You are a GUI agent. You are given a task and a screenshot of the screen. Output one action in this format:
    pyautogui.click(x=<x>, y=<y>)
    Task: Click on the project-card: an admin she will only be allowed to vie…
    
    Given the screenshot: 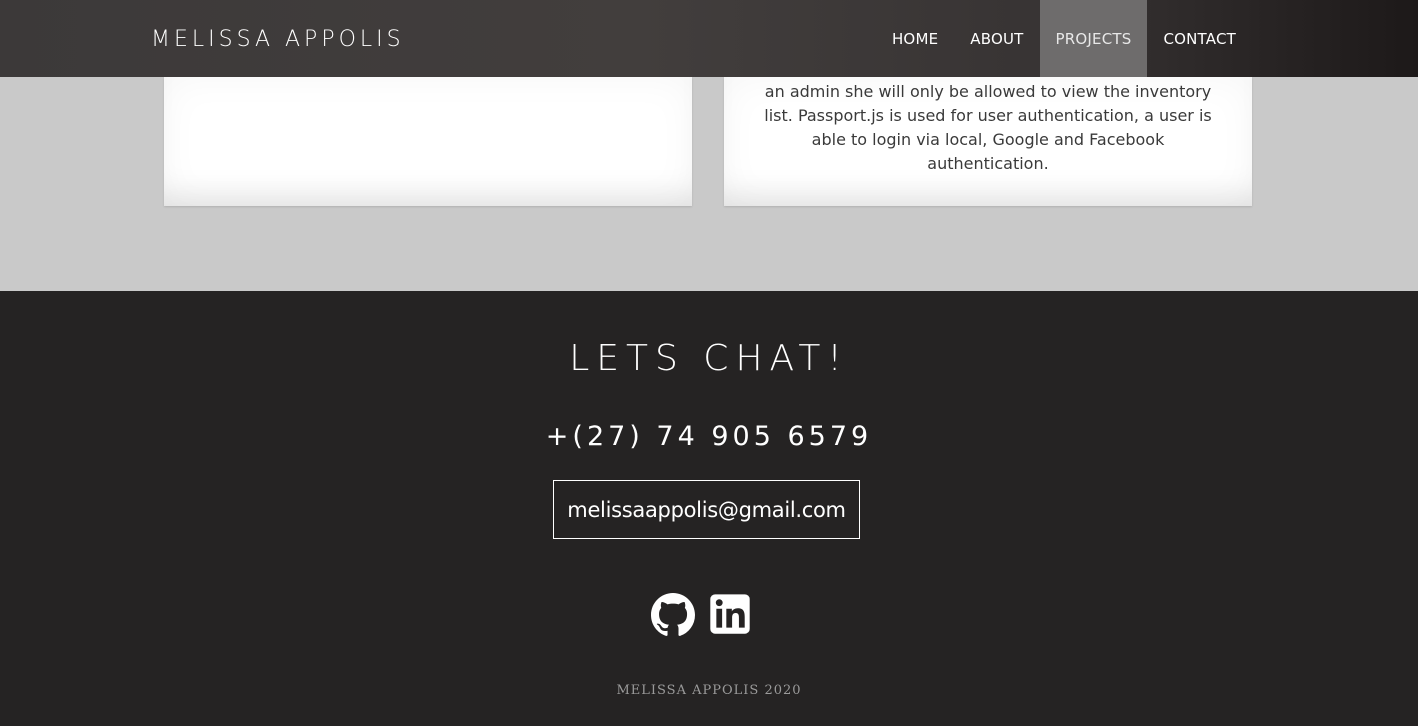 What is the action you would take?
    pyautogui.click(x=988, y=141)
    